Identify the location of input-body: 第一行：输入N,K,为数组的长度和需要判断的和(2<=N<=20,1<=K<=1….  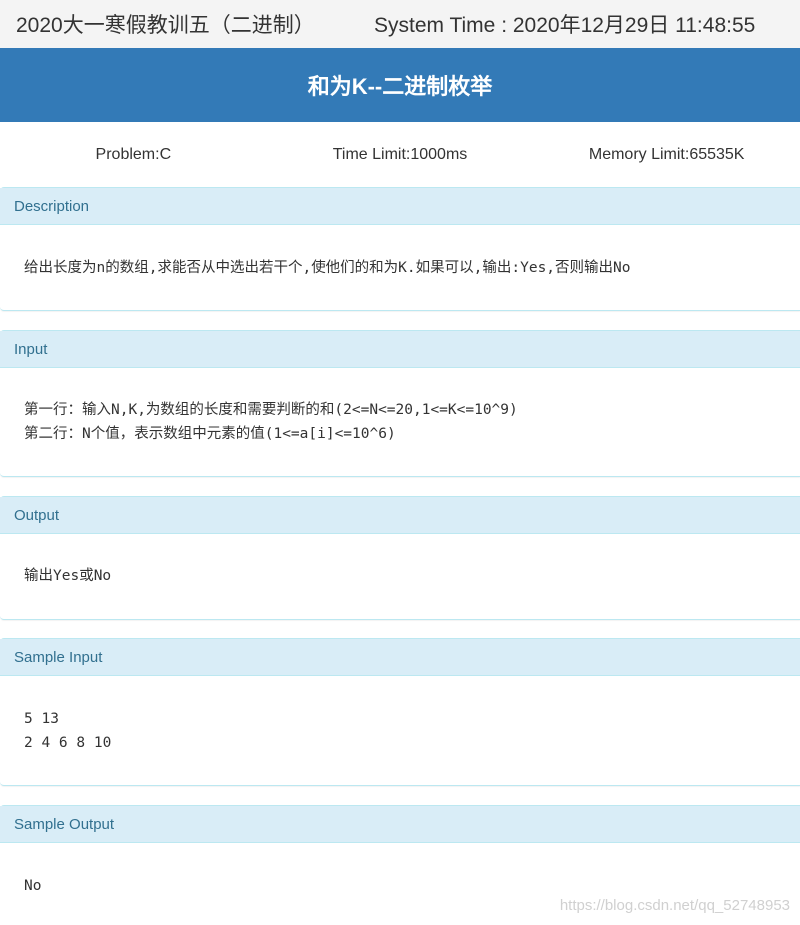
(400, 407).